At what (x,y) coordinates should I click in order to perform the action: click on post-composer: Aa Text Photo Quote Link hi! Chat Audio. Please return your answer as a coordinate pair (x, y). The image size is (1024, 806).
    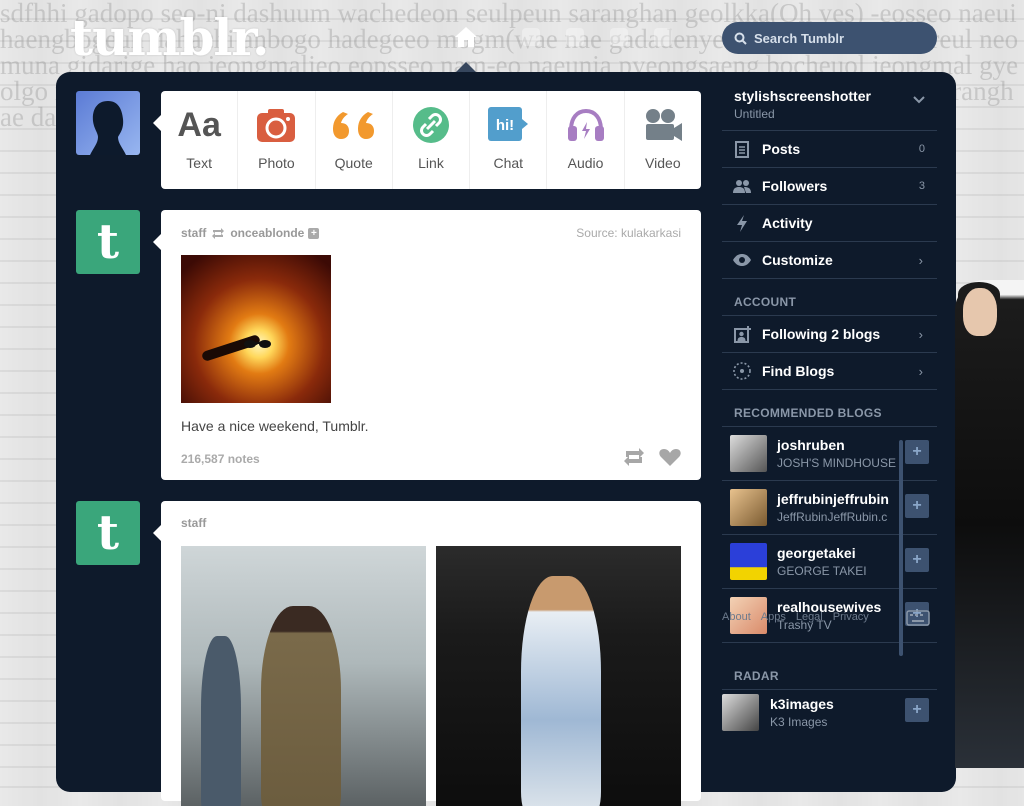
    Looking at the image, I should click on (427, 140).